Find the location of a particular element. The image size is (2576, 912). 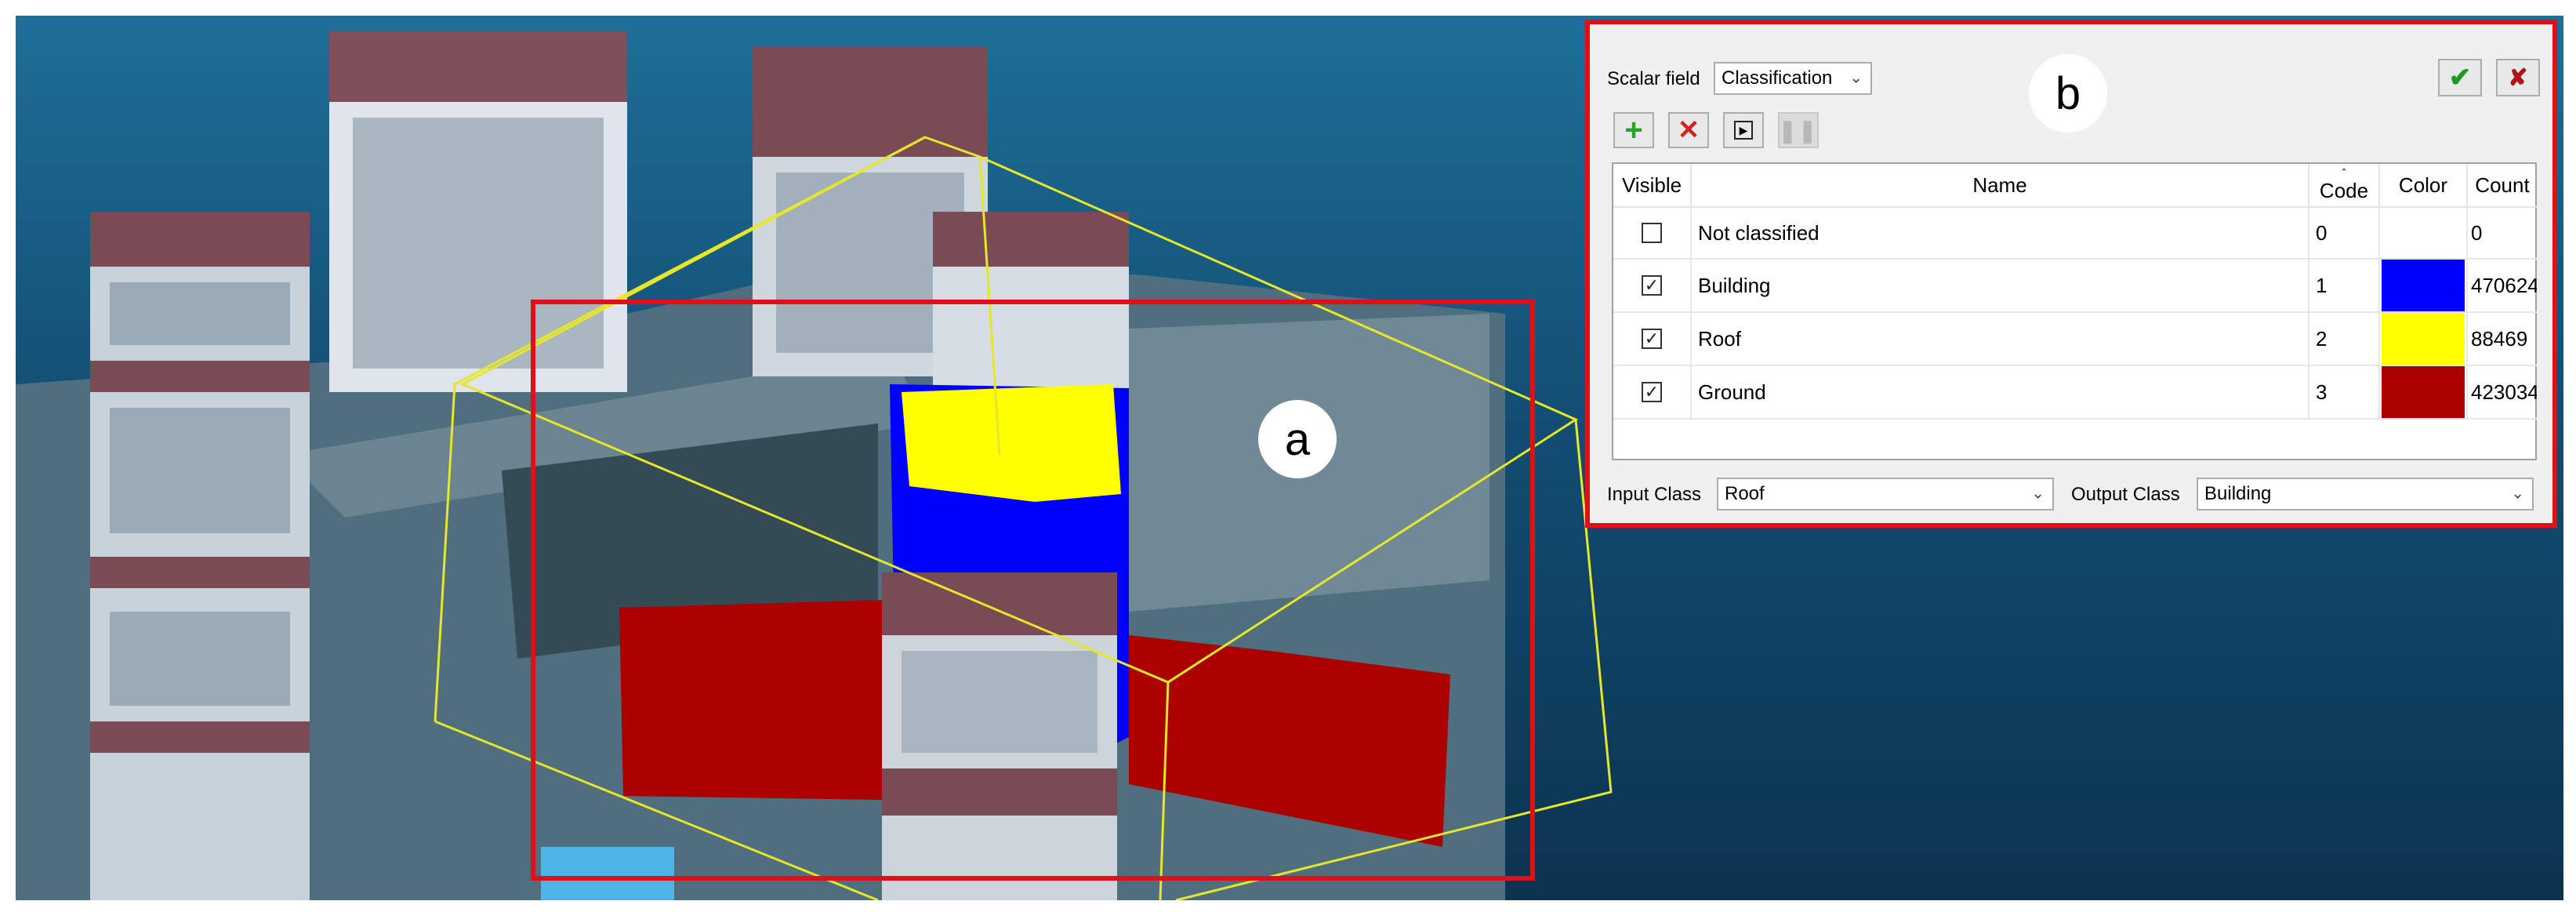

apply-button: ✔ is located at coordinates (2460, 77).